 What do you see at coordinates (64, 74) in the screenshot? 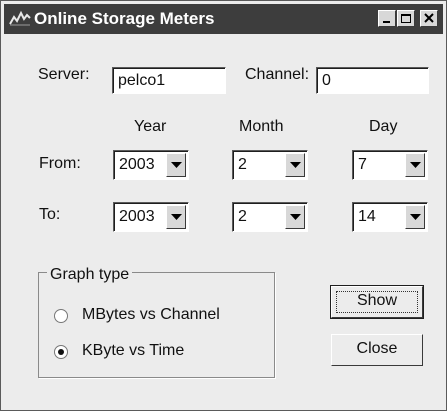
I see `server-label: Server:` at bounding box center [64, 74].